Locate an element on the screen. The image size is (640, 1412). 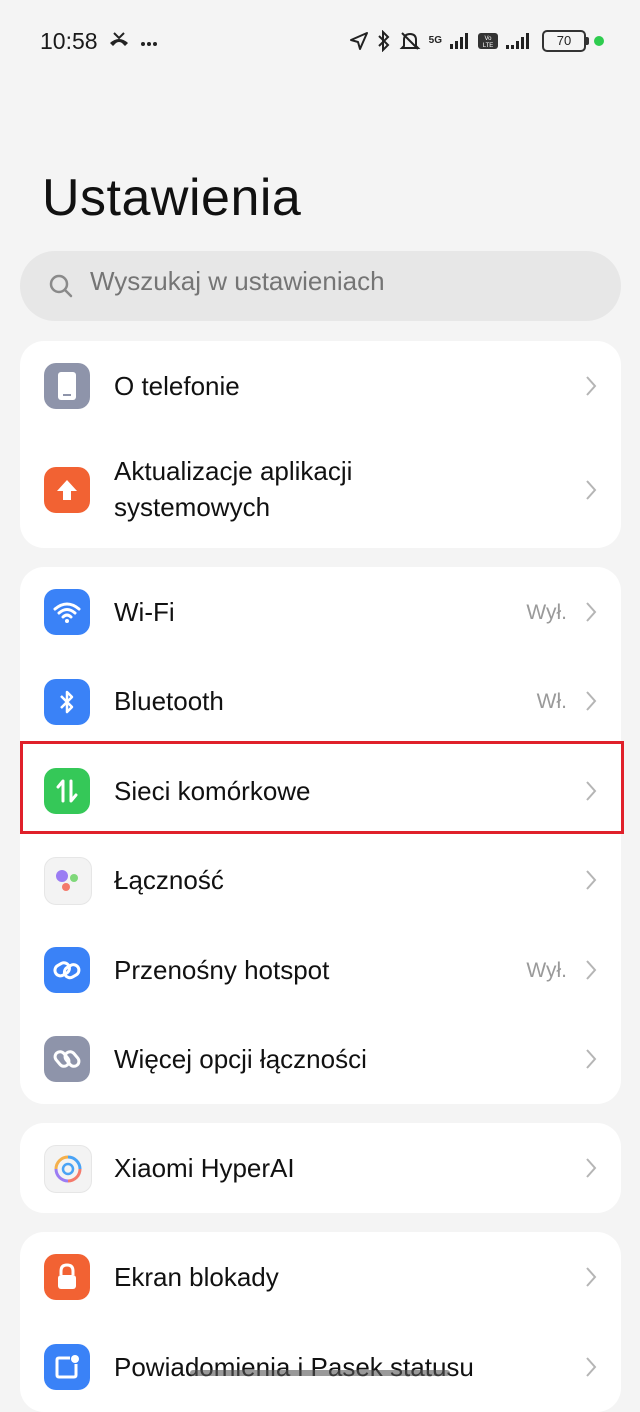
page-title: Ustawienia is located at coordinates (172, 198).